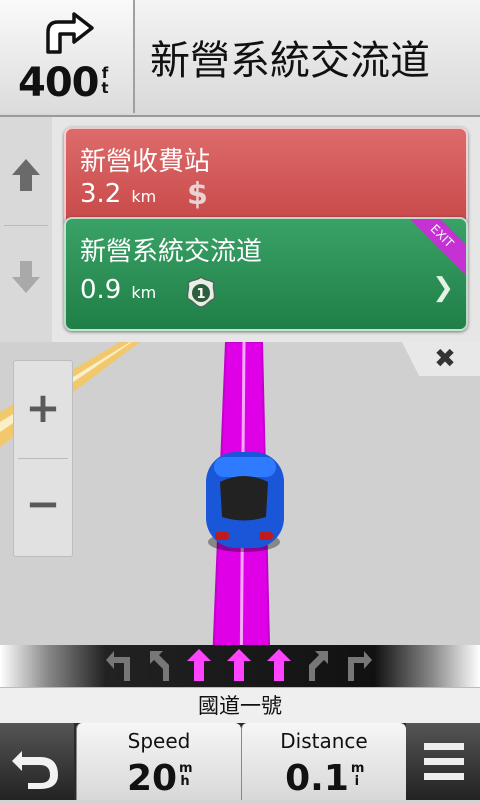 Image resolution: width=480 pixels, height=804 pixels. Describe the element at coordinates (145, 162) in the screenshot. I see `upcoming-item-name: 新營收費站` at that location.